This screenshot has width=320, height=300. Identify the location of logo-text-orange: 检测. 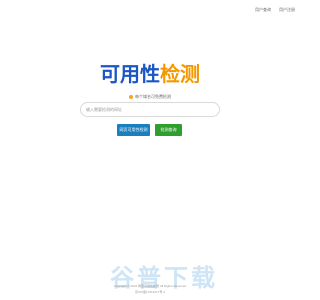
(180, 75).